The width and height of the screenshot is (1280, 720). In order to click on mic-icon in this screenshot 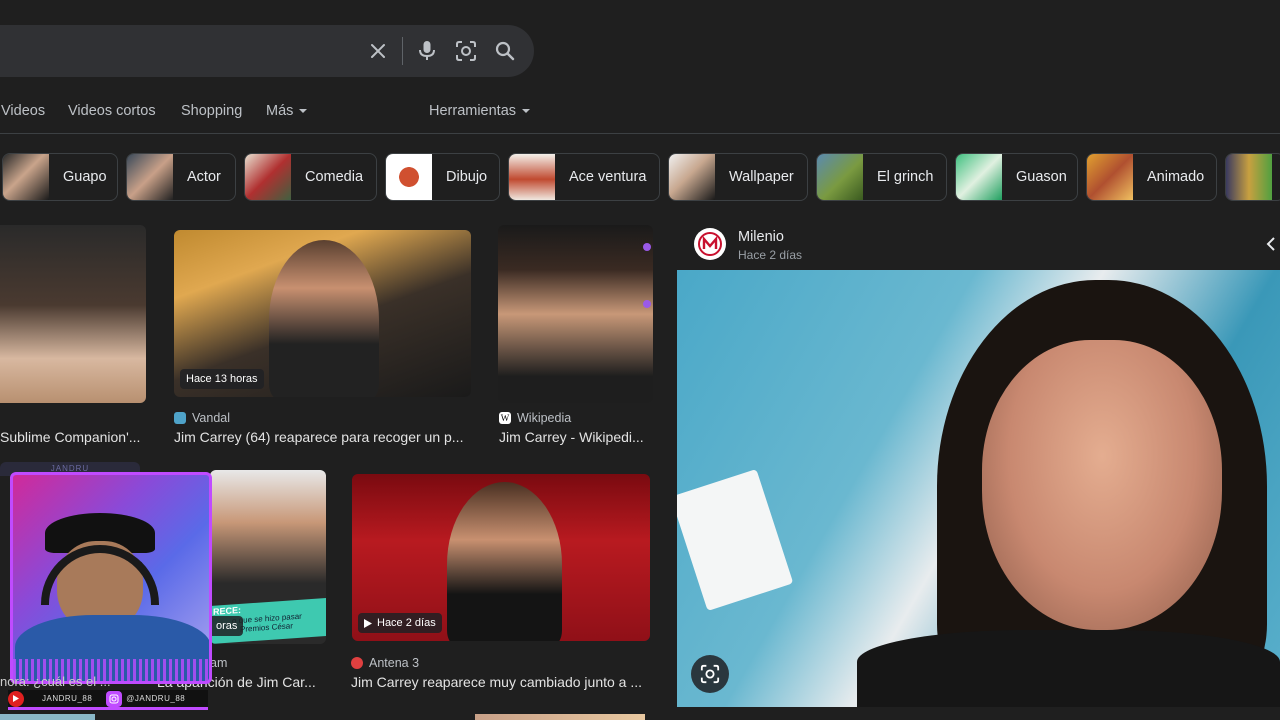, I will do `click(427, 51)`.